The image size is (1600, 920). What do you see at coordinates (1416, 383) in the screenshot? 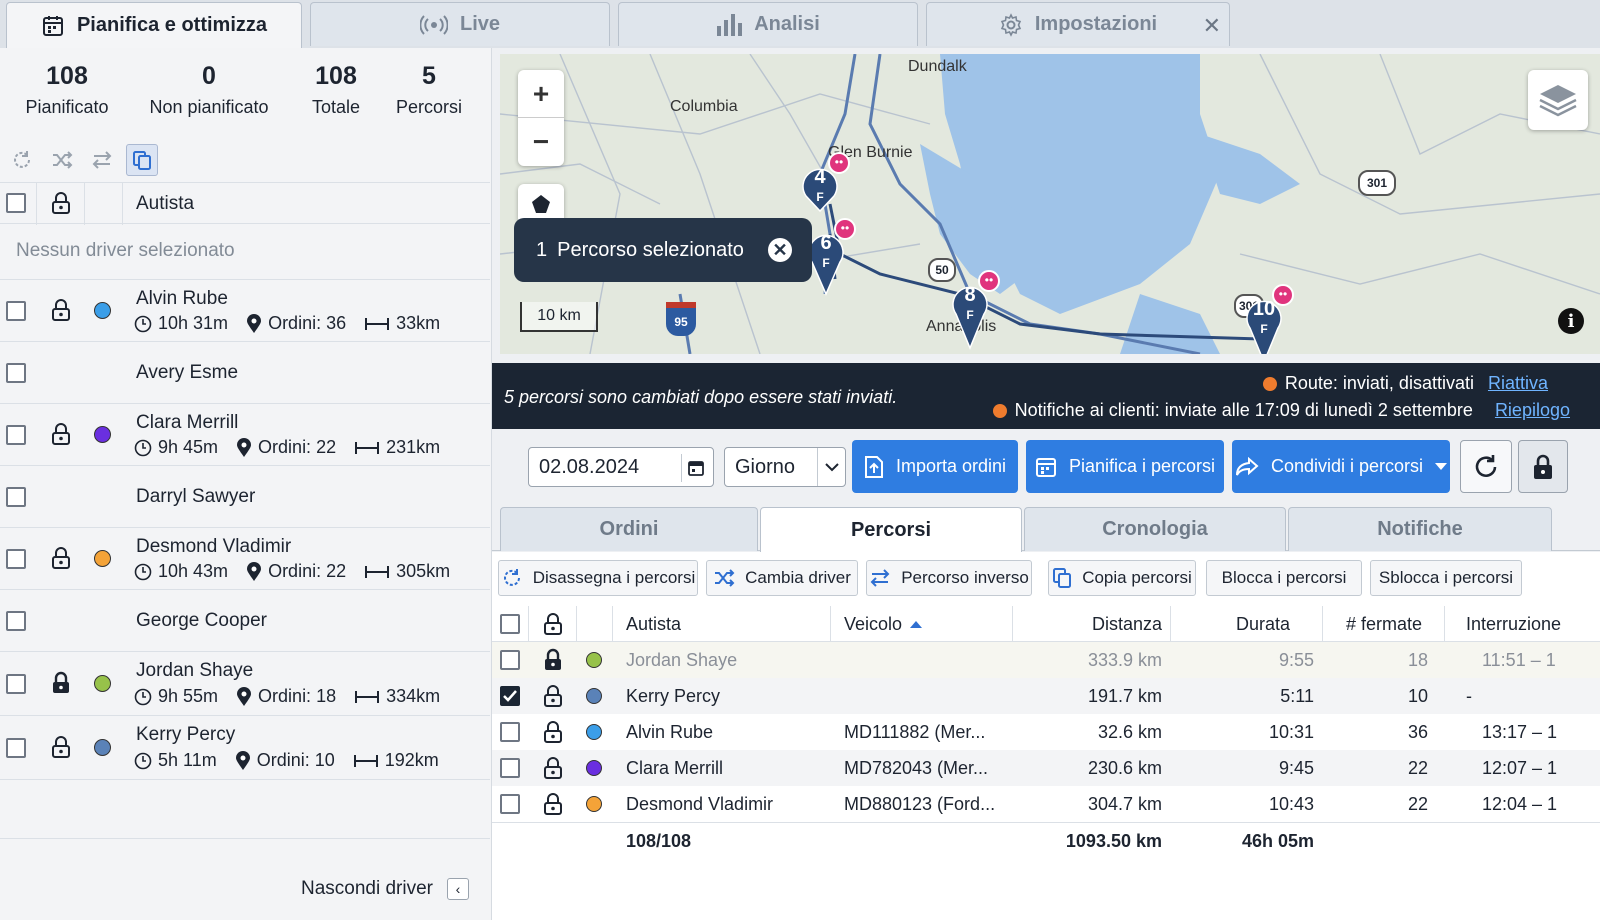
I see `route-status-line: Route: inviati, disattivati Riattiva` at bounding box center [1416, 383].